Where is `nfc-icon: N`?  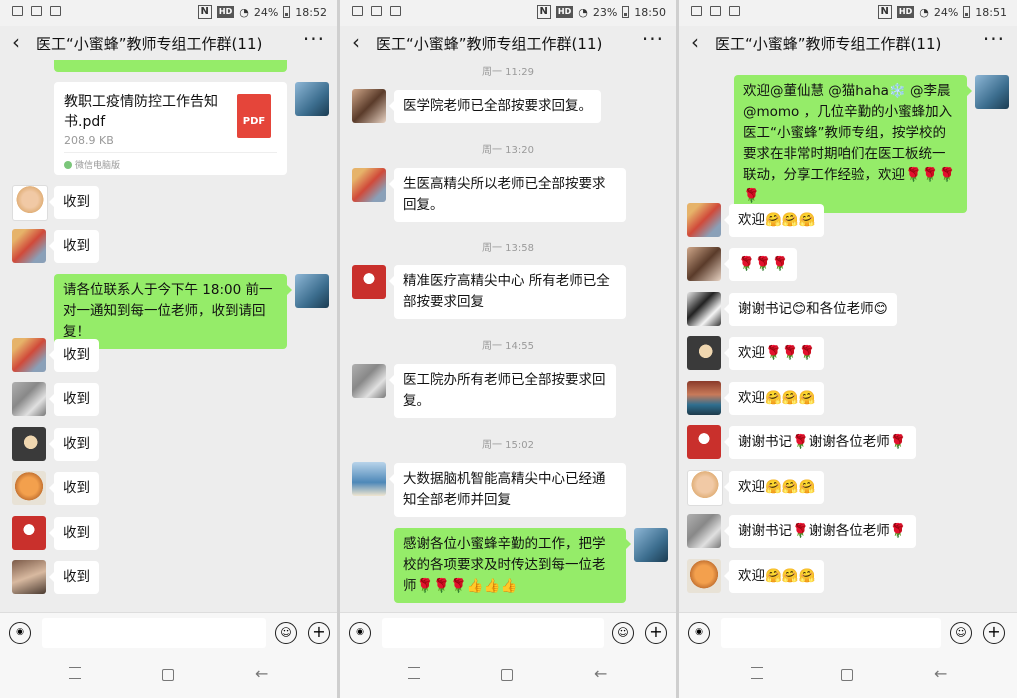
nfc-icon: N is located at coordinates (543, 12).